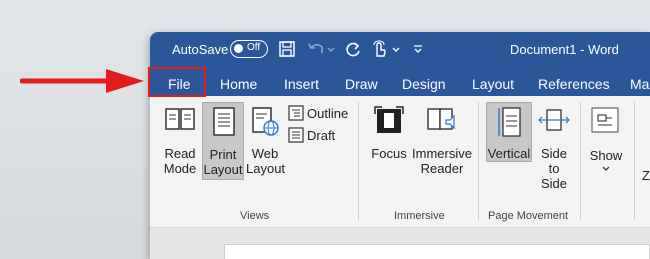 The width and height of the screenshot is (650, 259). What do you see at coordinates (528, 216) in the screenshot?
I see `page-movement-group-label: Page Movement` at bounding box center [528, 216].